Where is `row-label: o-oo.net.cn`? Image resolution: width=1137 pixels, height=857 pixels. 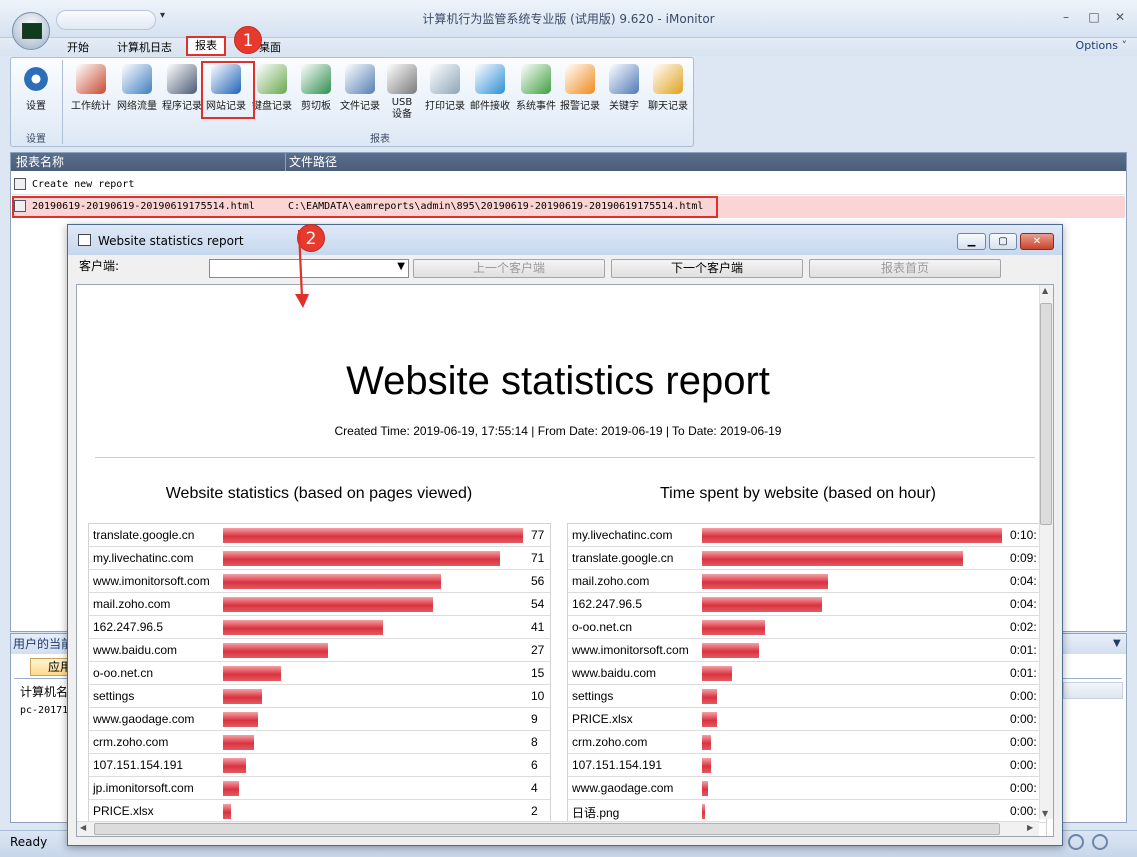
row-label: o-oo.net.cn is located at coordinates (123, 673).